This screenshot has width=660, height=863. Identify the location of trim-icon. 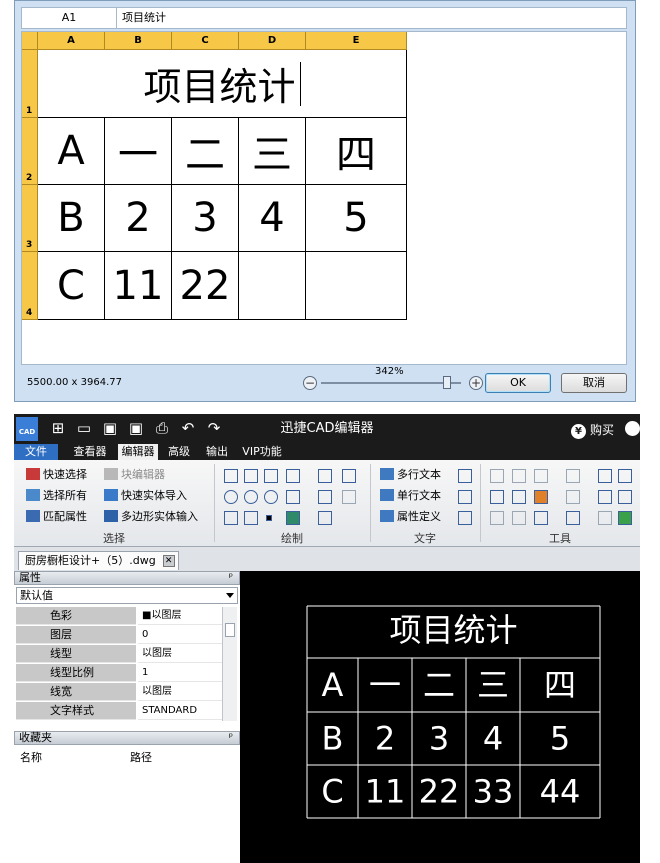
(541, 518).